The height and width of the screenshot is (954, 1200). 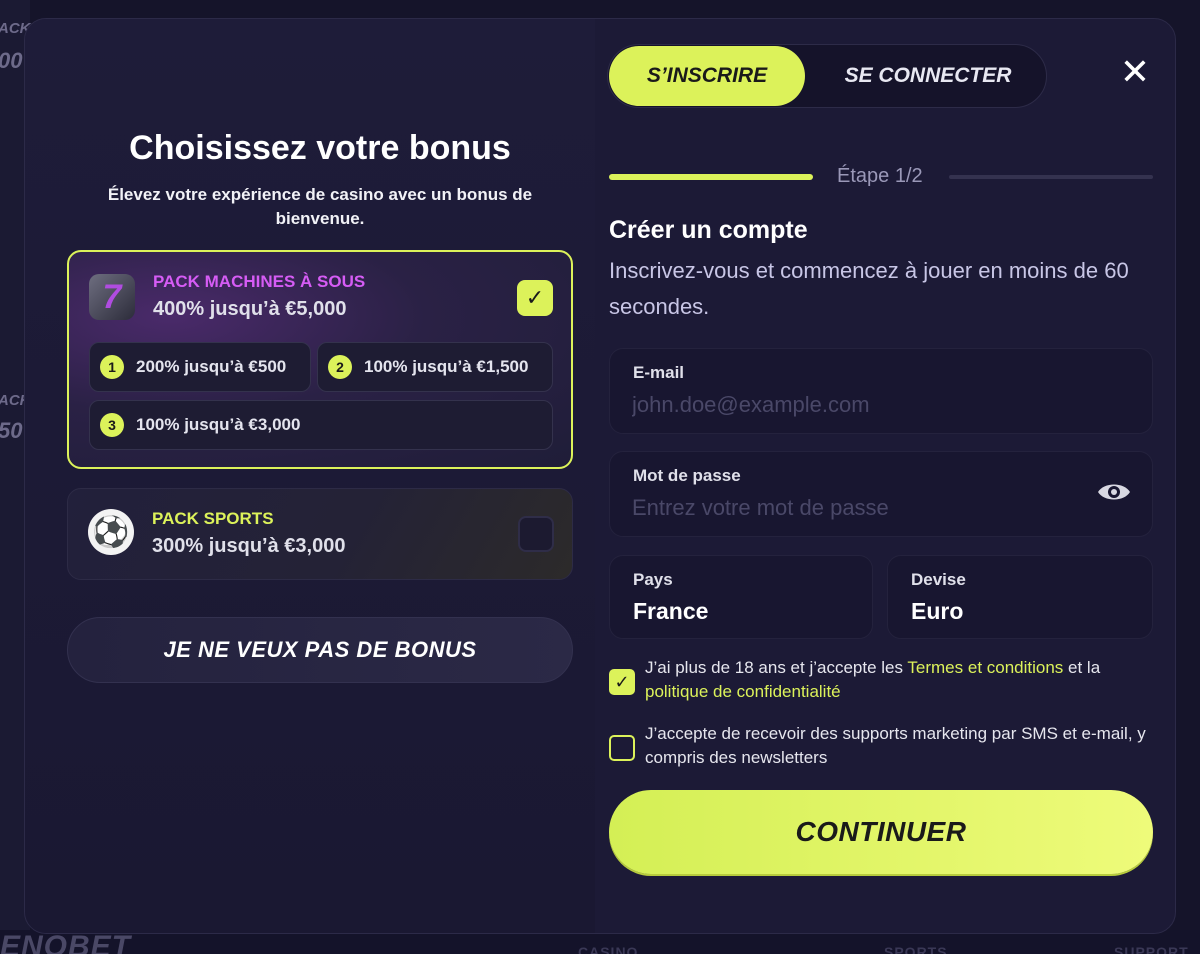 What do you see at coordinates (112, 297) in the screenshot?
I see `slot-seven-icon: 7` at bounding box center [112, 297].